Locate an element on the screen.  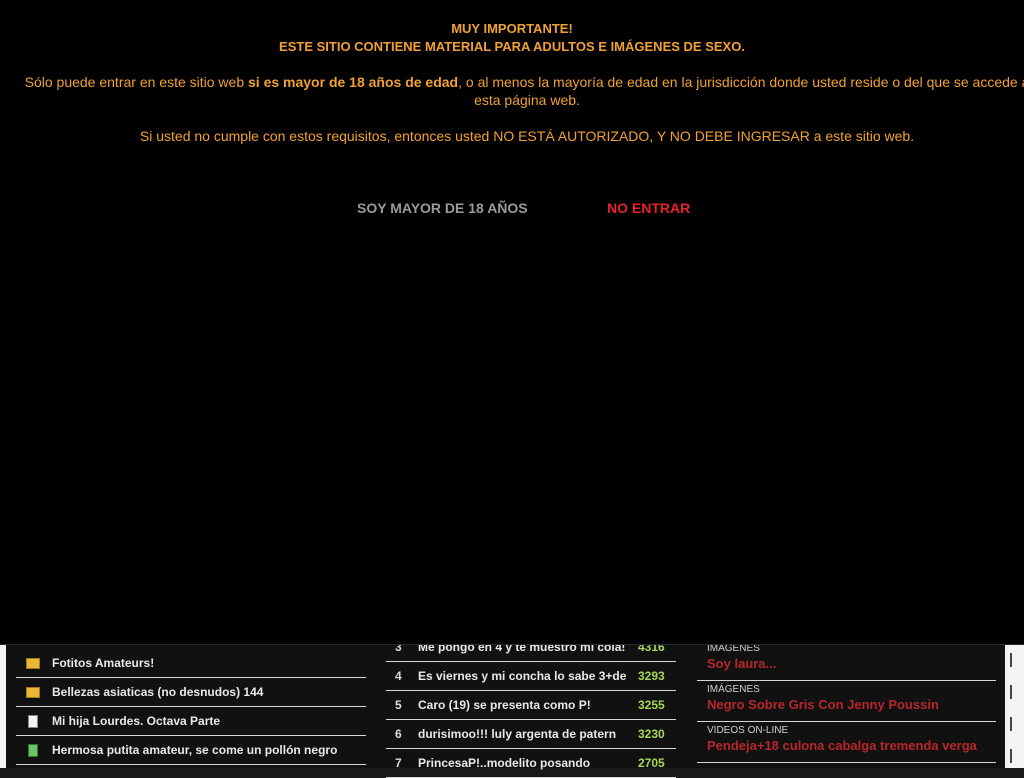
list-item: Bellezas asiaticas (no desnudos) 144 is located at coordinates (191, 692).